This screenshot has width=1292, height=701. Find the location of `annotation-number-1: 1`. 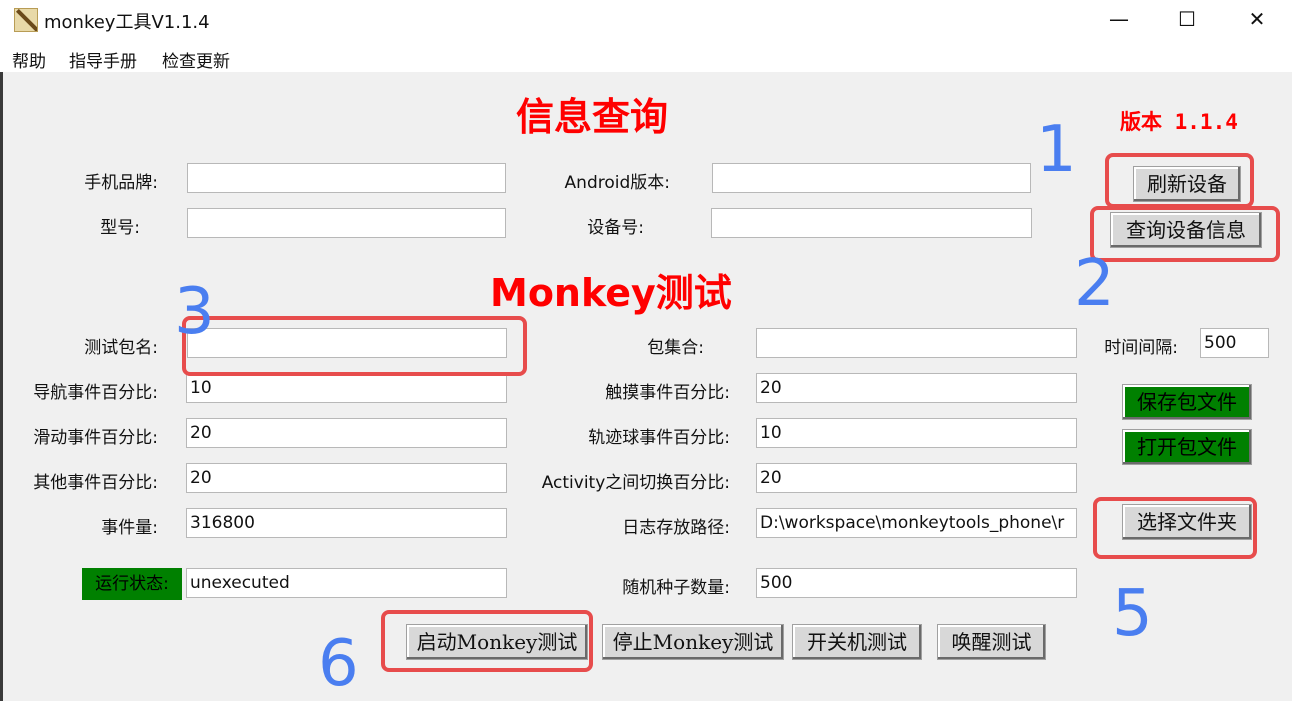

annotation-number-1: 1 is located at coordinates (1056, 150).